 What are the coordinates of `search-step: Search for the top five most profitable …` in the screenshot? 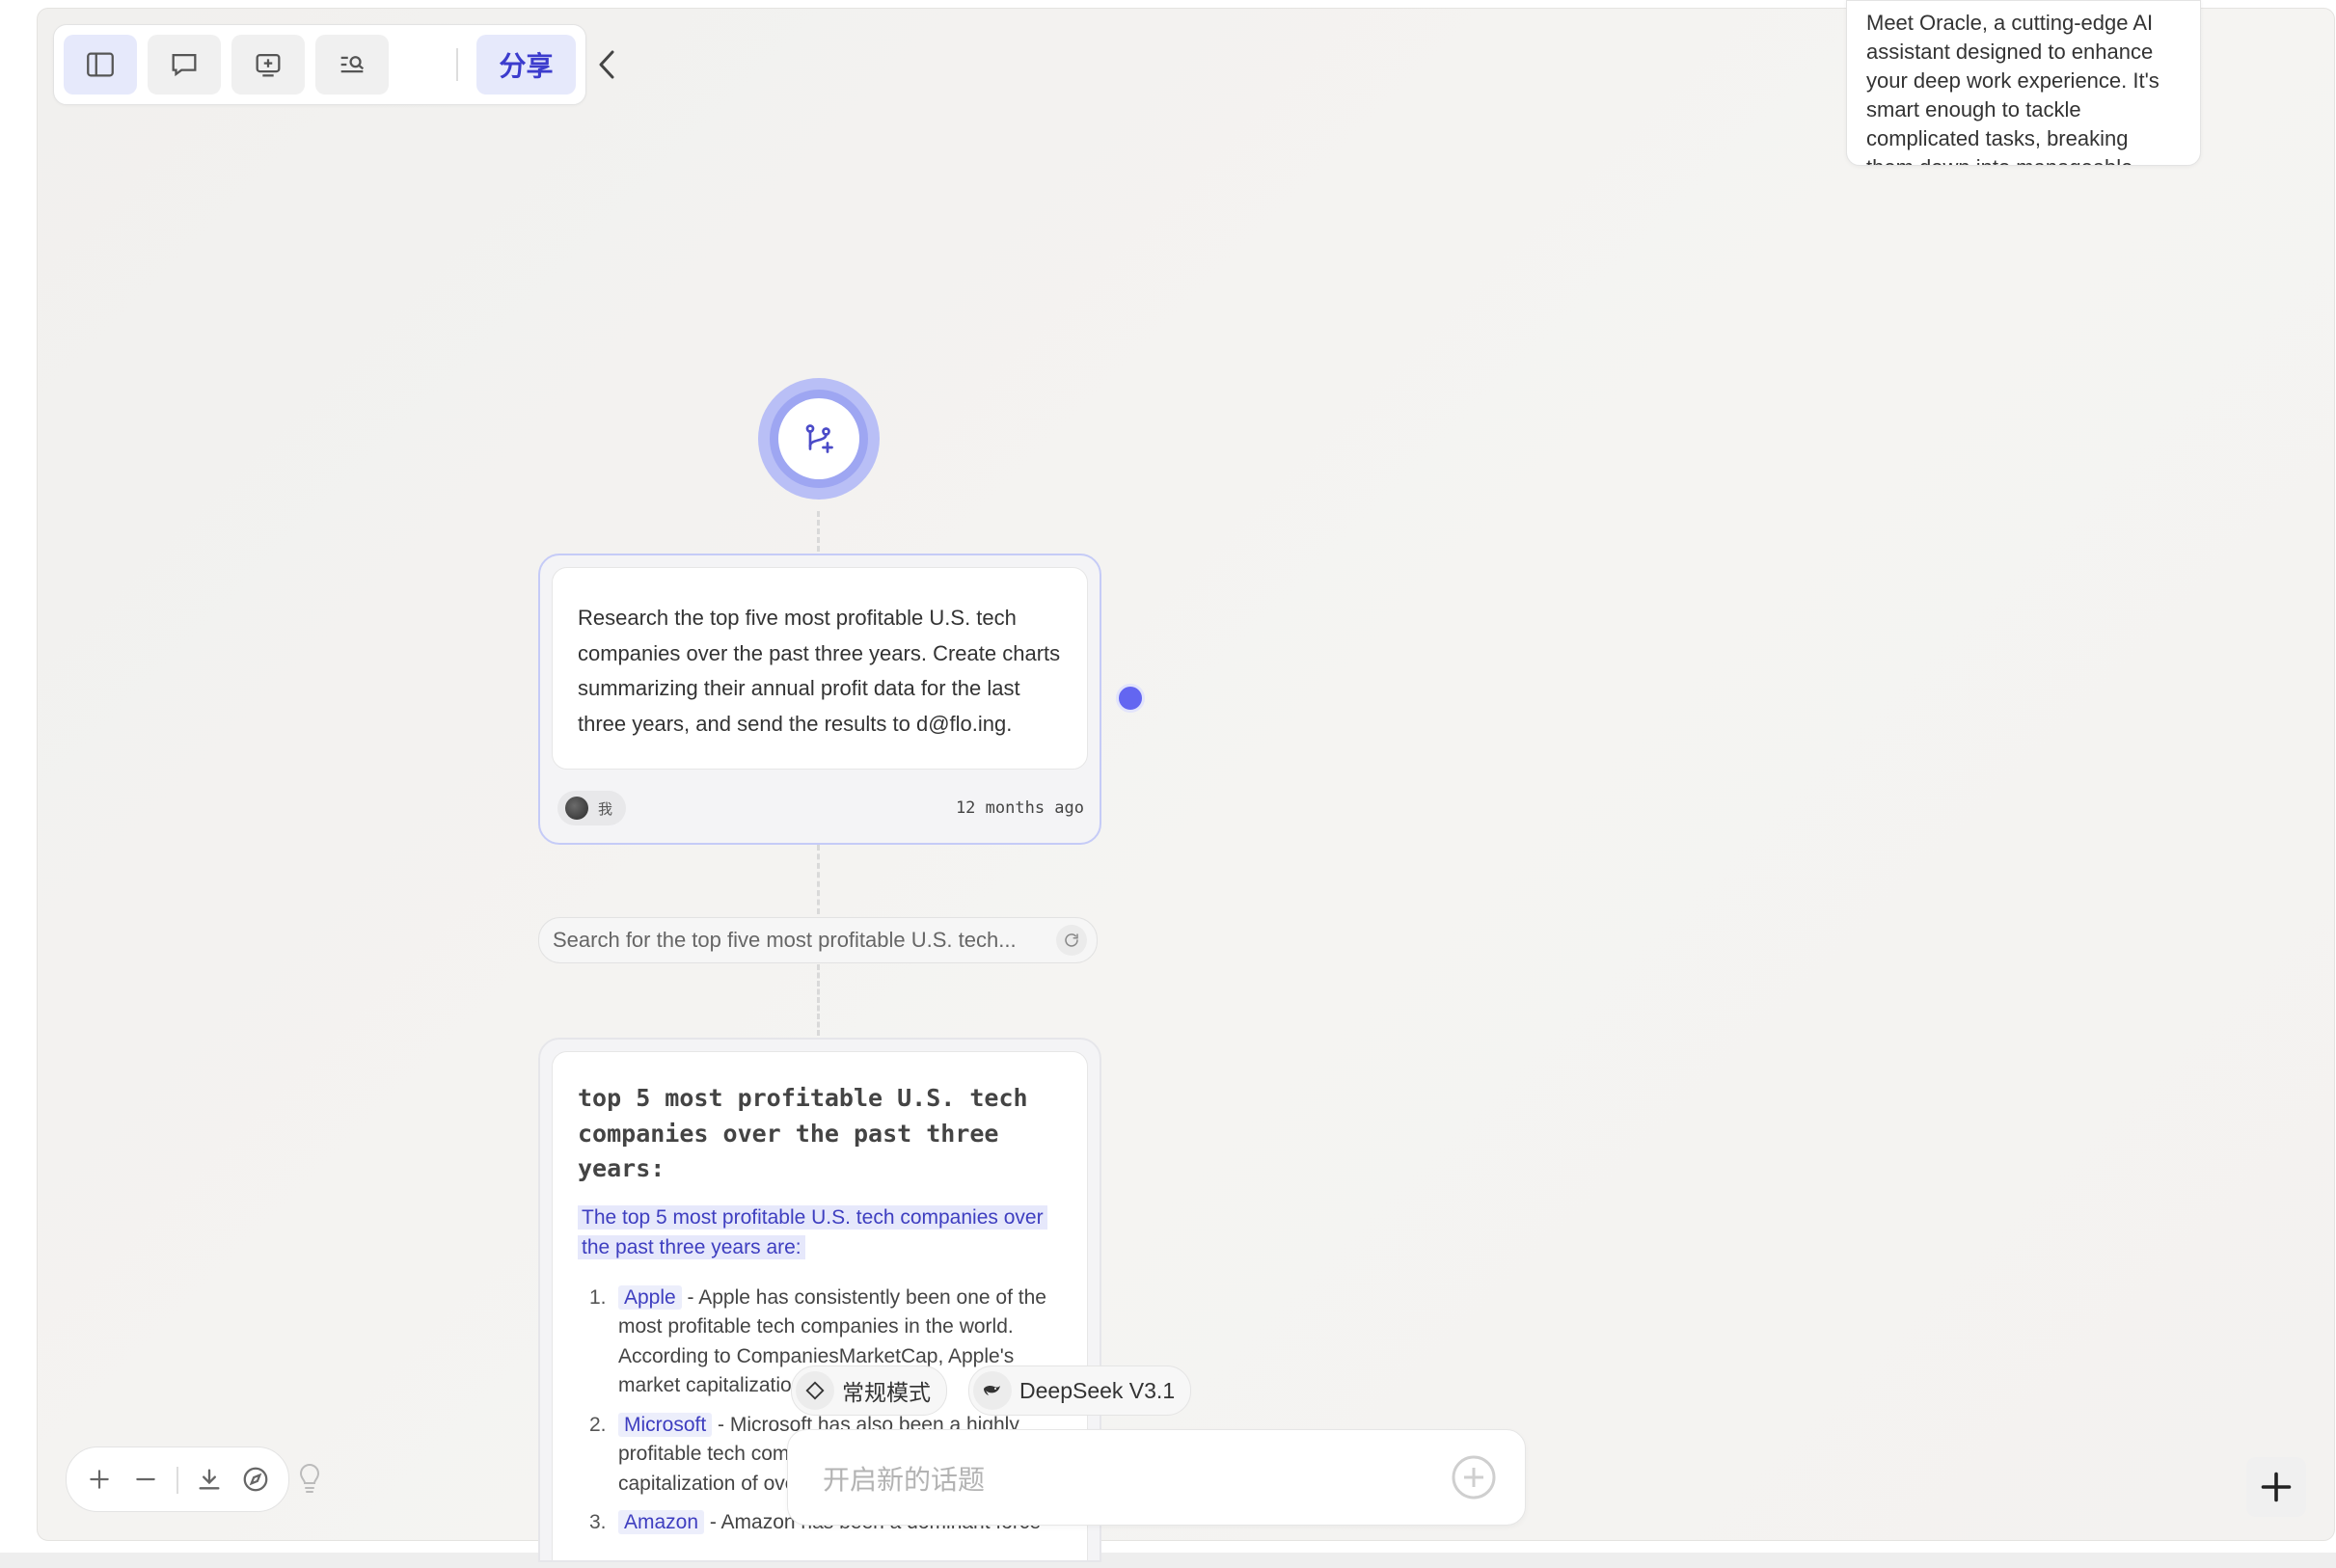 It's located at (818, 940).